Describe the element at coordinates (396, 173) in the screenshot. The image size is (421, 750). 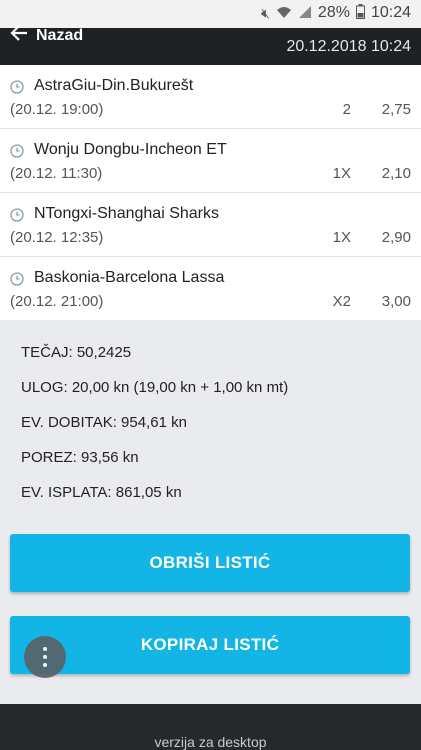
I see `match-odd: 2,10` at that location.